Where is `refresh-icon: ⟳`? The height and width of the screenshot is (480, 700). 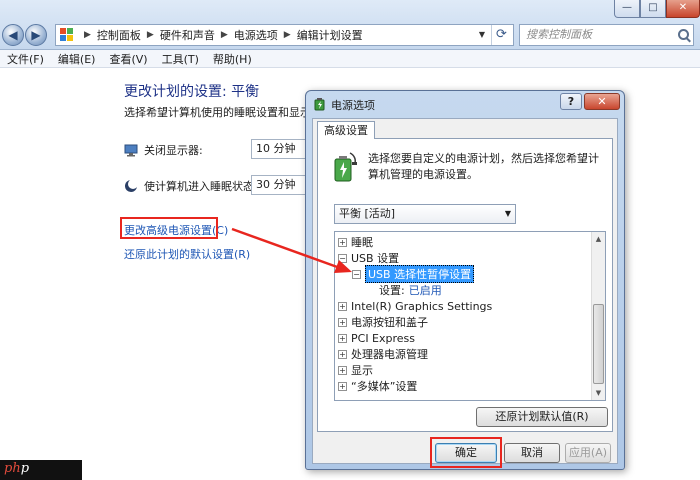
refresh-icon: ⟳ is located at coordinates (501, 35).